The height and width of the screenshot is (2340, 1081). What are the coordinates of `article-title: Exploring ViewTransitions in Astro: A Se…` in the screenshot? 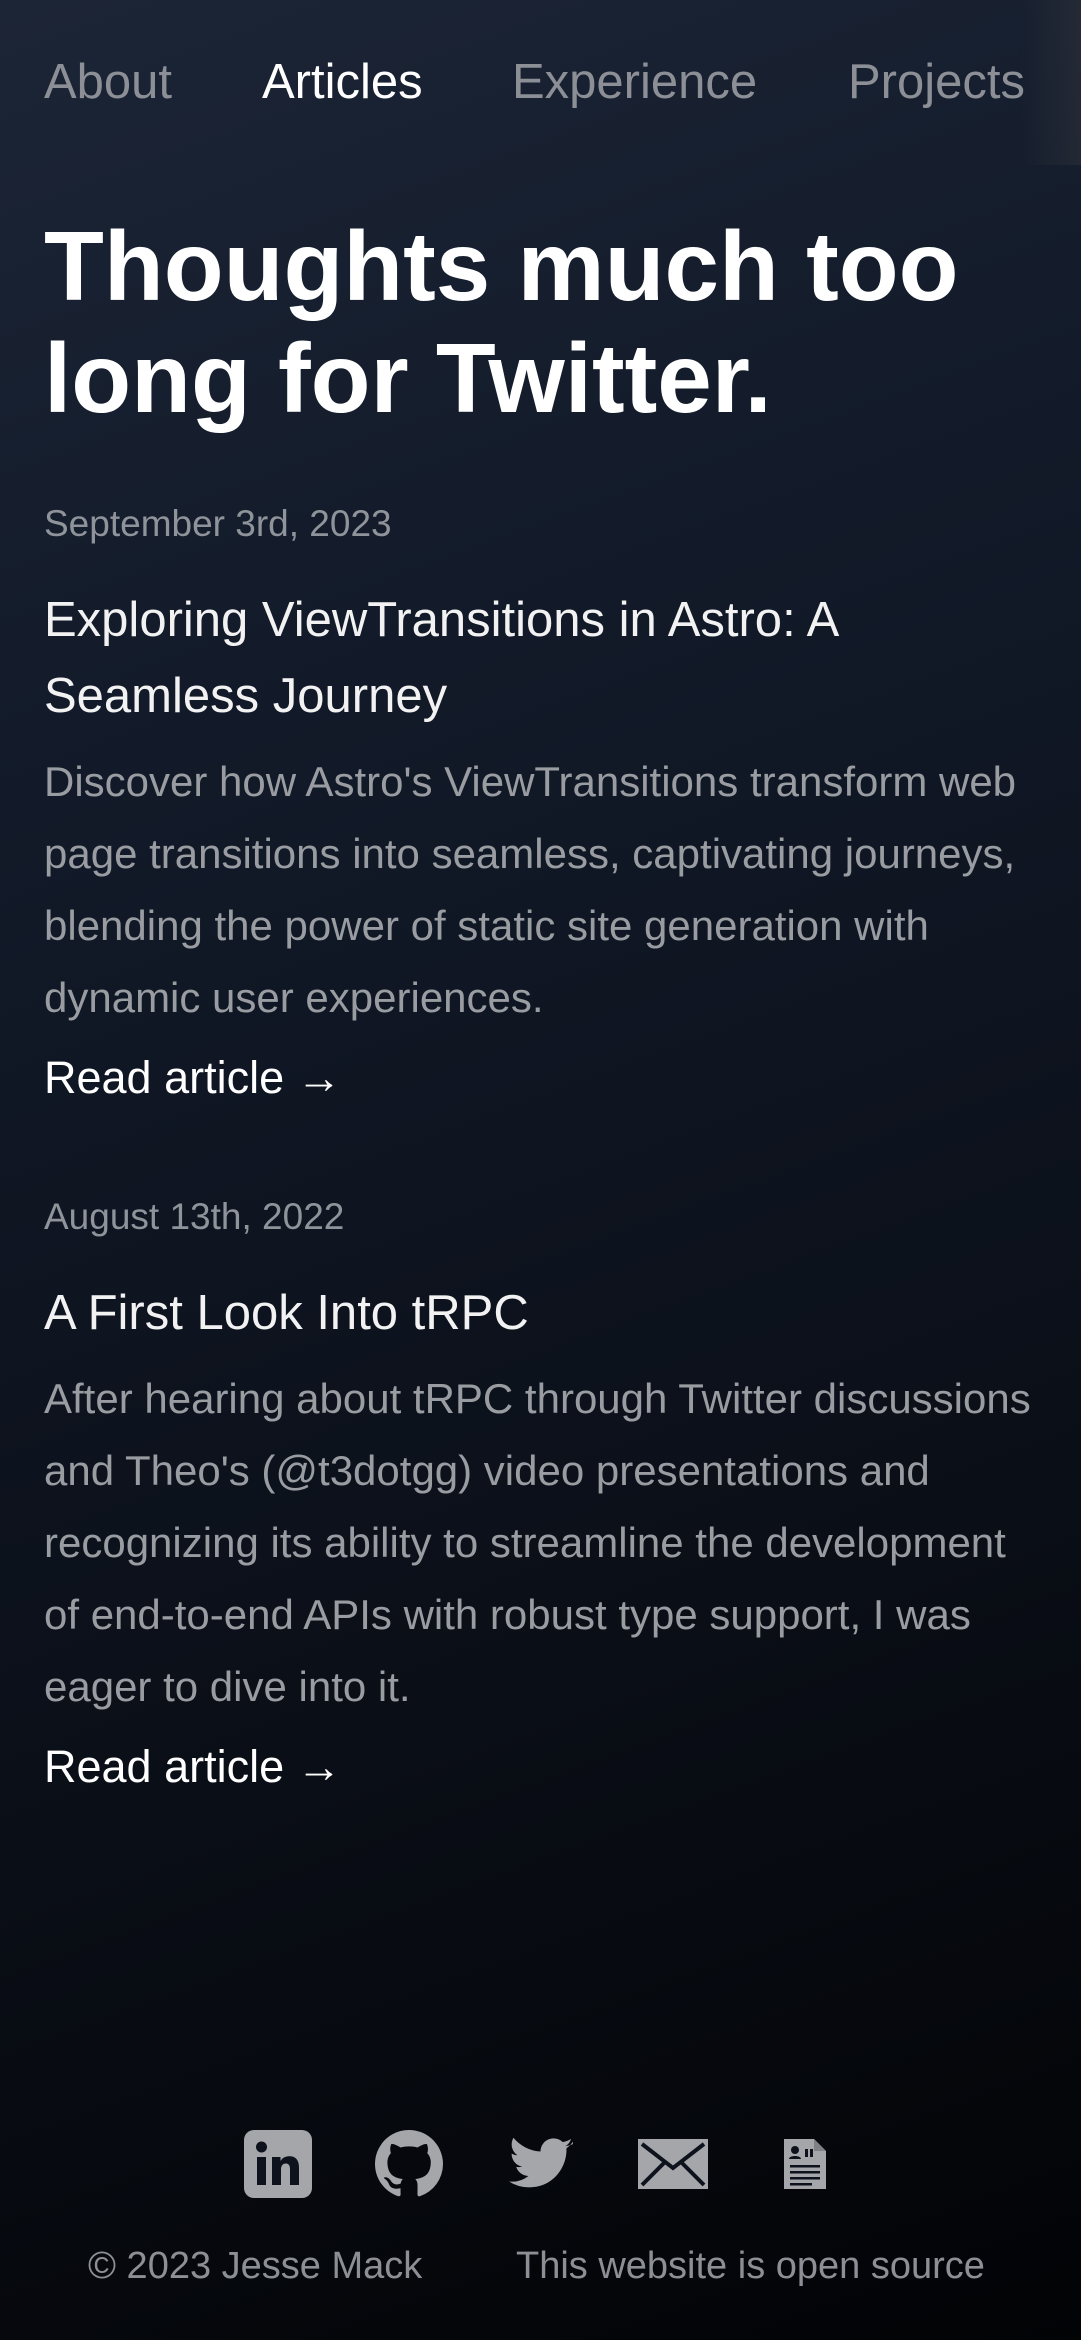 It's located at (544, 658).